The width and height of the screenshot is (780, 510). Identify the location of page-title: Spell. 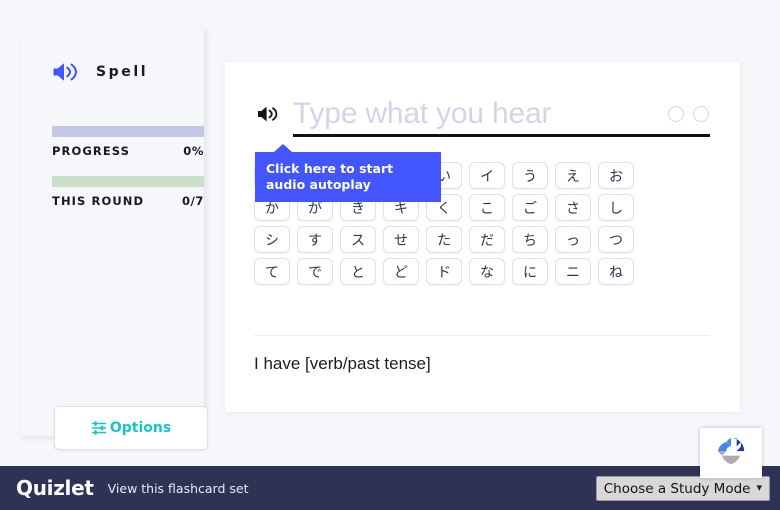
(122, 72).